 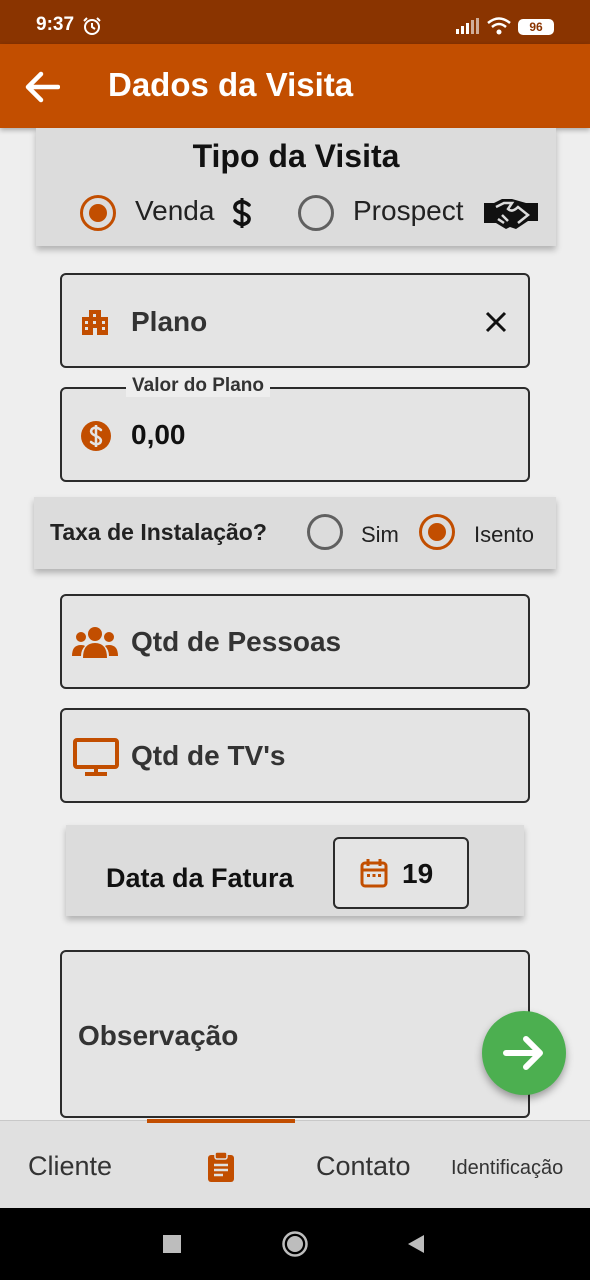 I want to click on valor-plano-value: 0,00, so click(x=158, y=434).